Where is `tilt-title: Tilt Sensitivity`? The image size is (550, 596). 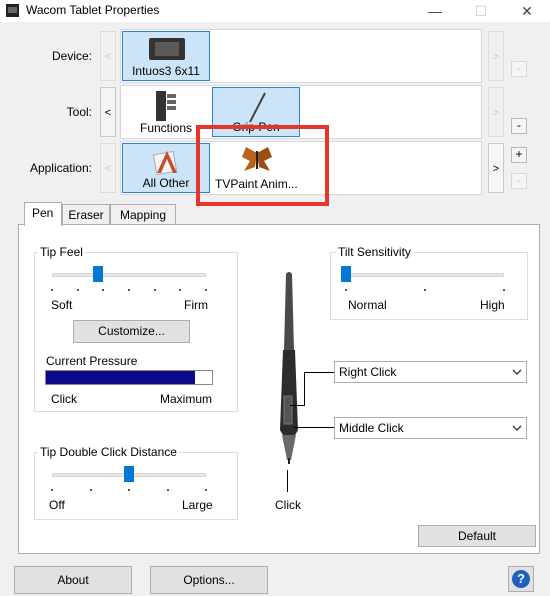 tilt-title: Tilt Sensitivity is located at coordinates (374, 252).